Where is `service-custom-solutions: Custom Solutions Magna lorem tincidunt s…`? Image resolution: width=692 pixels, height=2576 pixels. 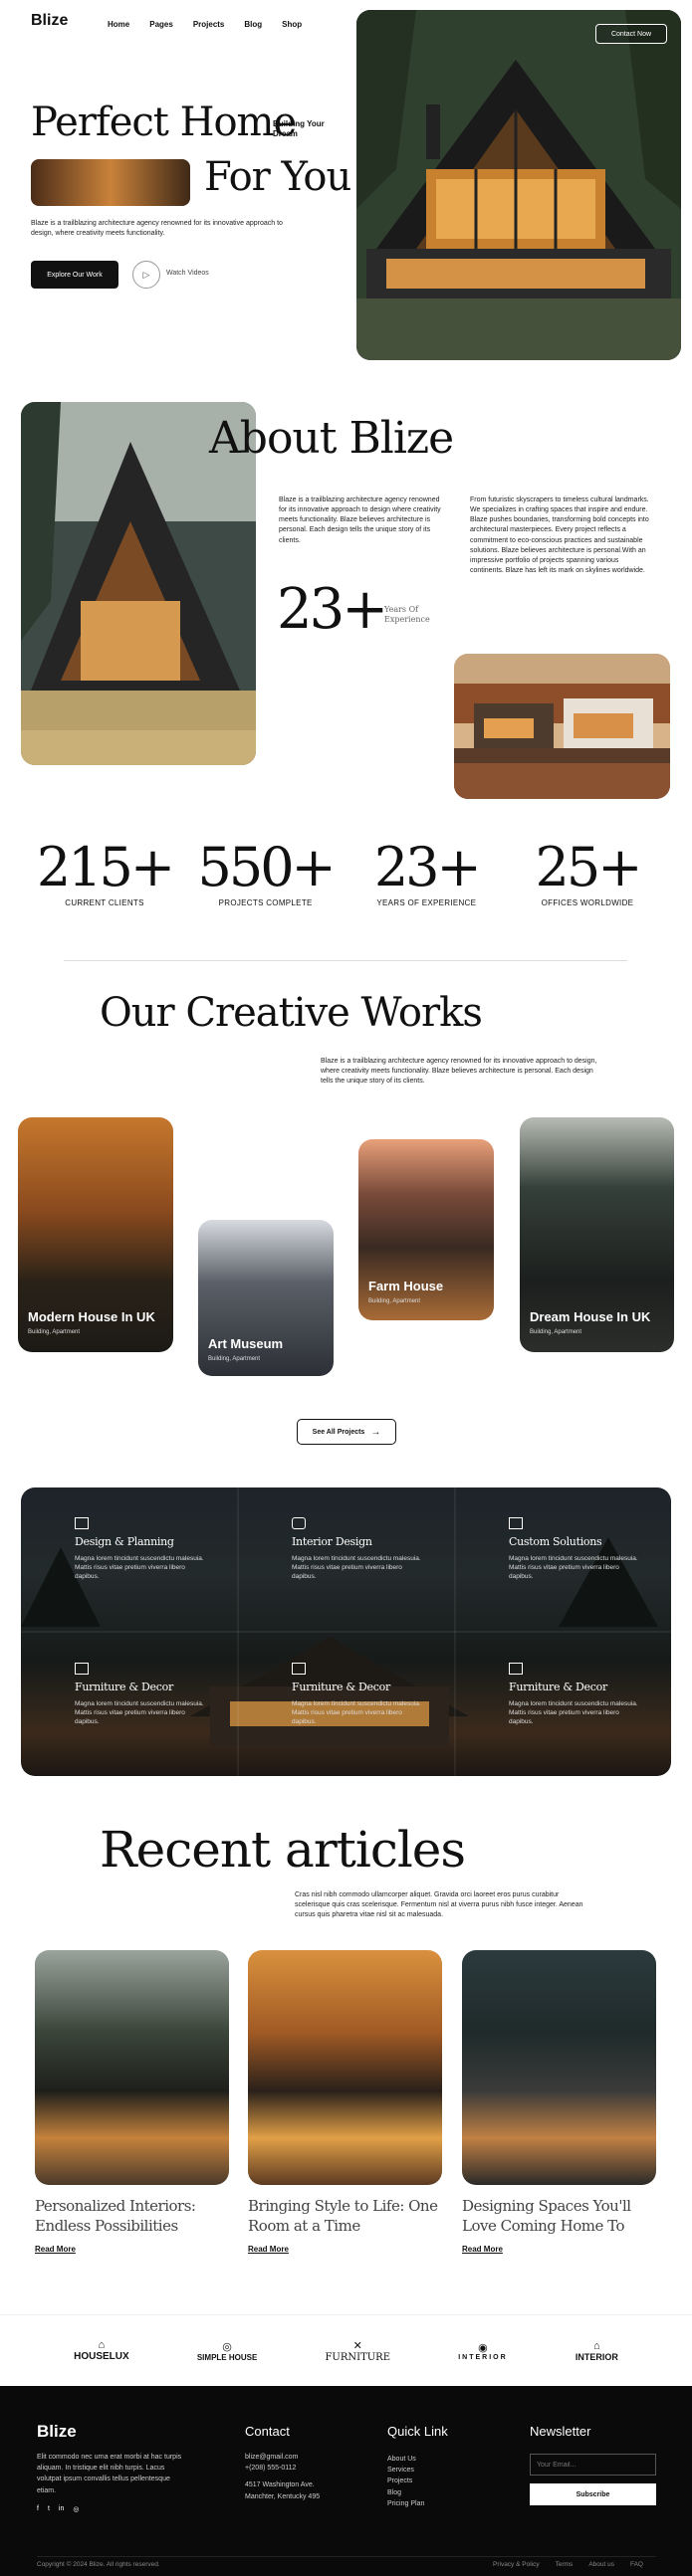
service-custom-solutions: Custom Solutions Magna lorem tincidunt s… is located at coordinates (573, 1549).